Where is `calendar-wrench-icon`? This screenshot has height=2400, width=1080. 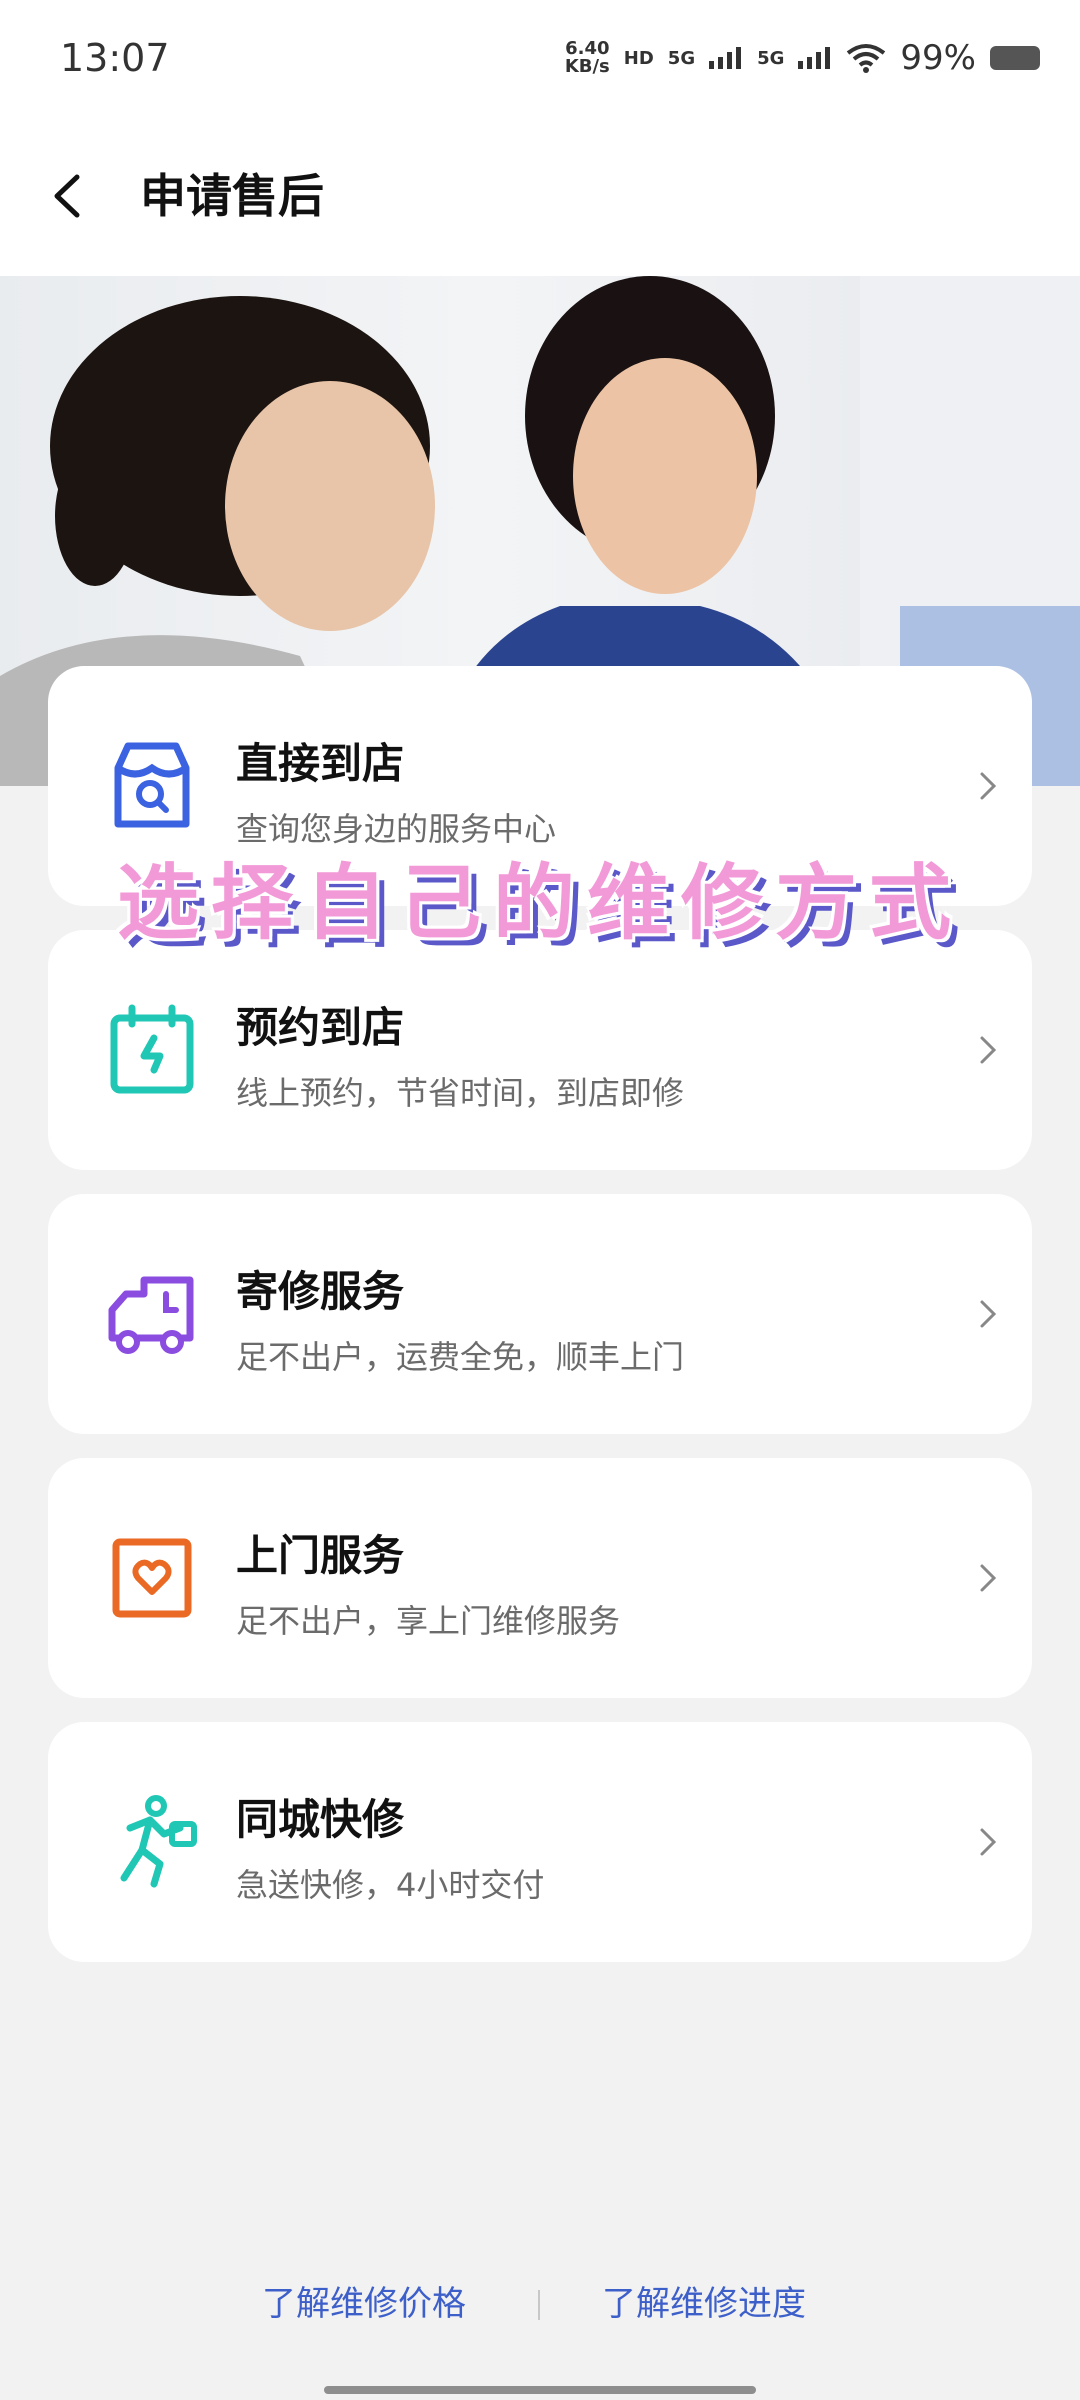 calendar-wrench-icon is located at coordinates (152, 1049).